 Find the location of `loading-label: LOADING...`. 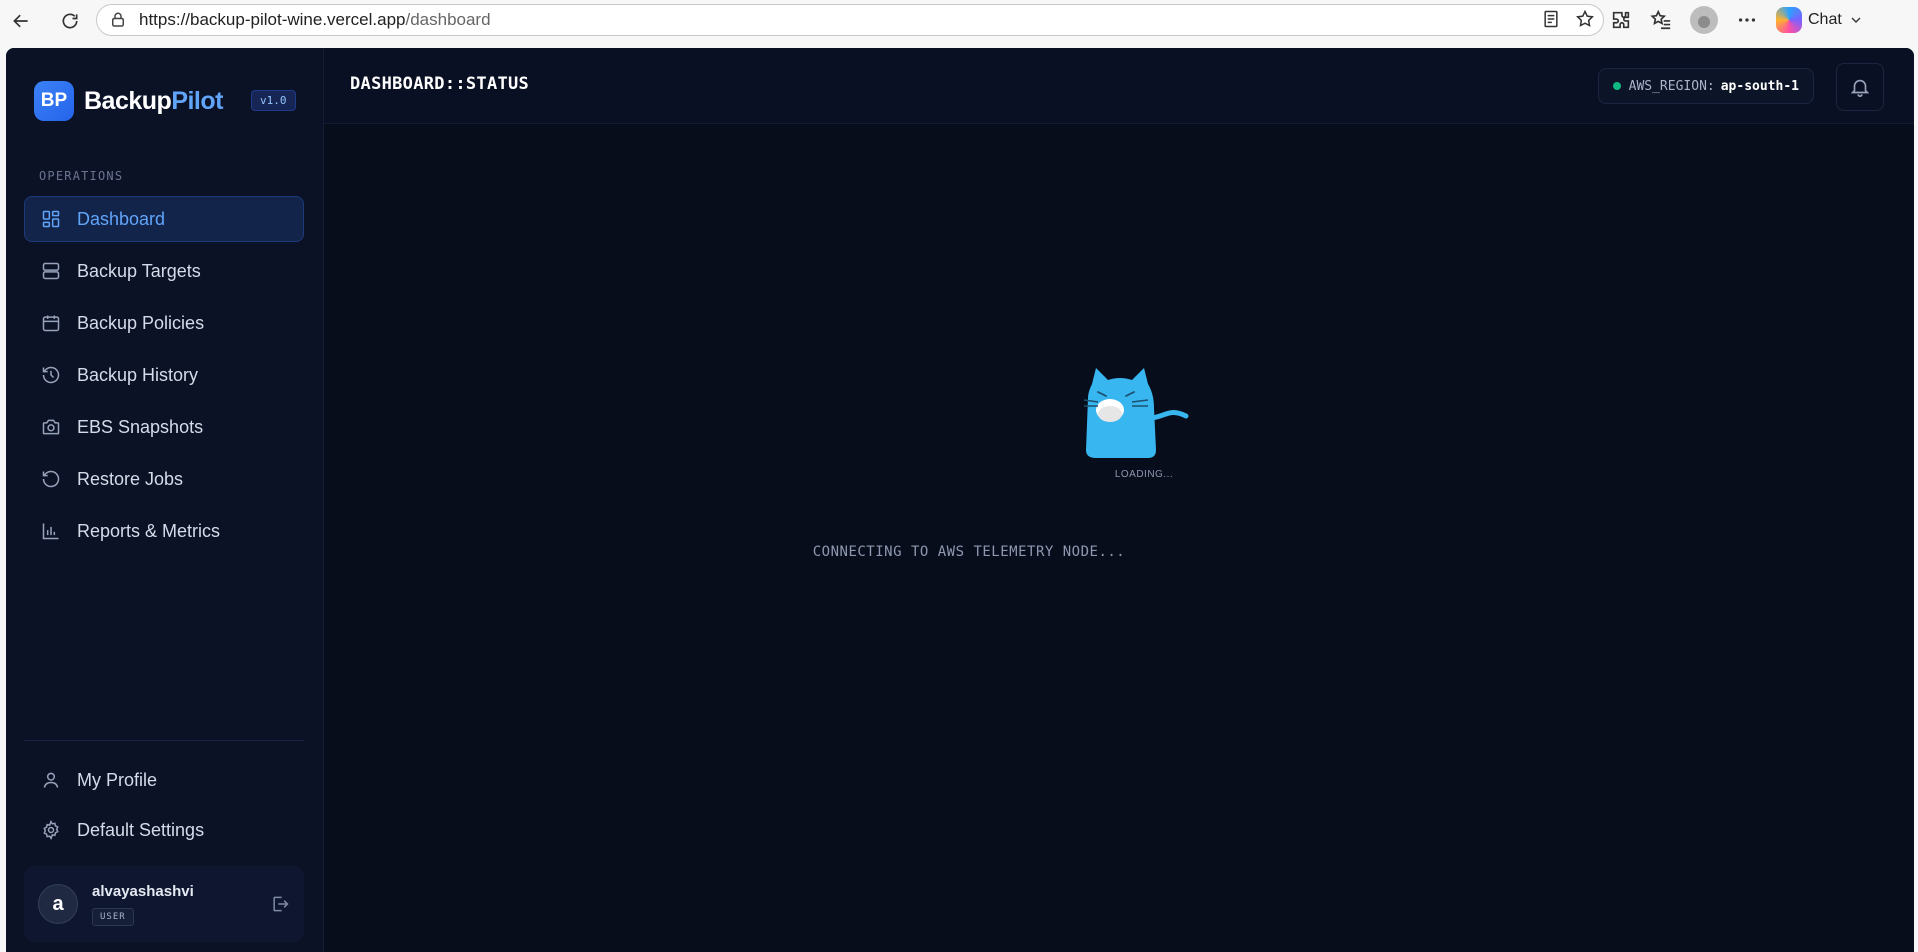

loading-label: LOADING... is located at coordinates (1144, 474).